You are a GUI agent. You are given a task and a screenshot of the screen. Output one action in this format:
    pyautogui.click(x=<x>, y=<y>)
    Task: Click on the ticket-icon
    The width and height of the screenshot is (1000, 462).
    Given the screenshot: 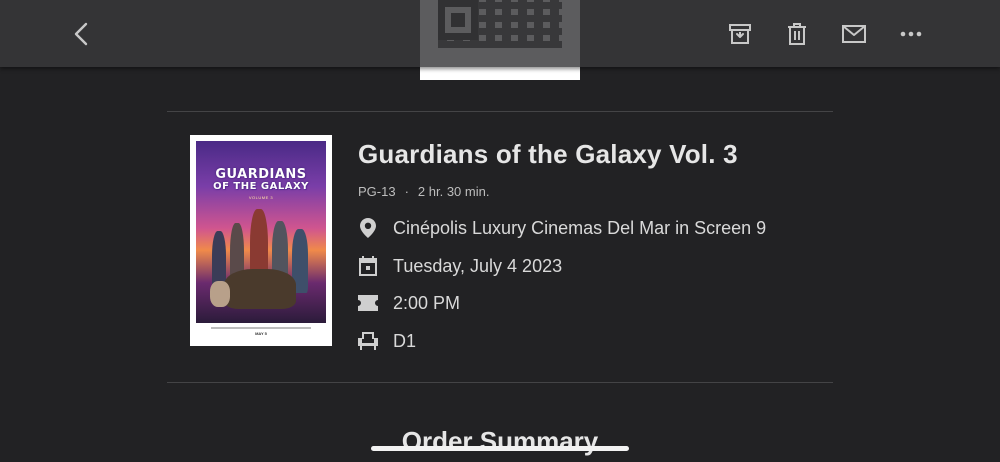 What is the action you would take?
    pyautogui.click(x=368, y=303)
    